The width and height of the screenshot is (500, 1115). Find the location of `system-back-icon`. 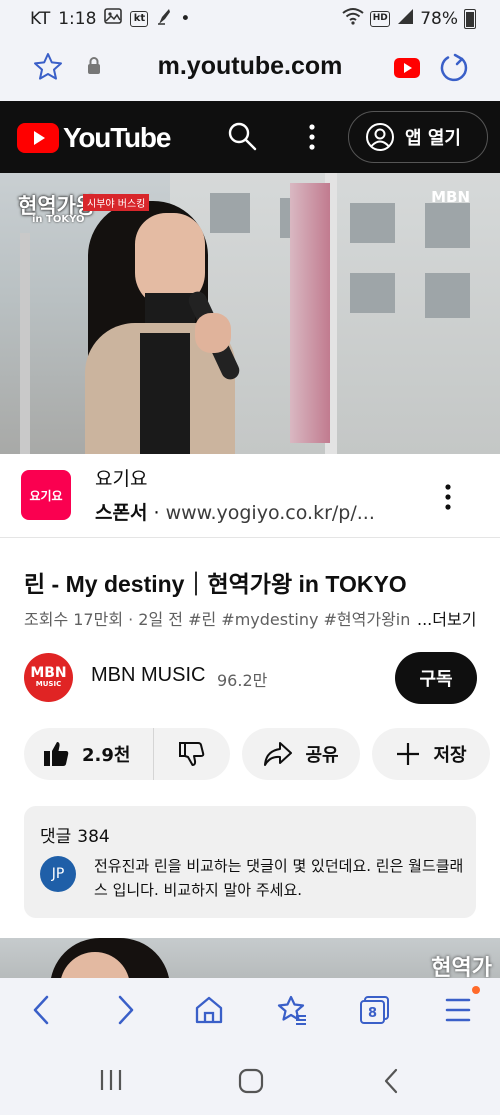

system-back-icon is located at coordinates (391, 1083).